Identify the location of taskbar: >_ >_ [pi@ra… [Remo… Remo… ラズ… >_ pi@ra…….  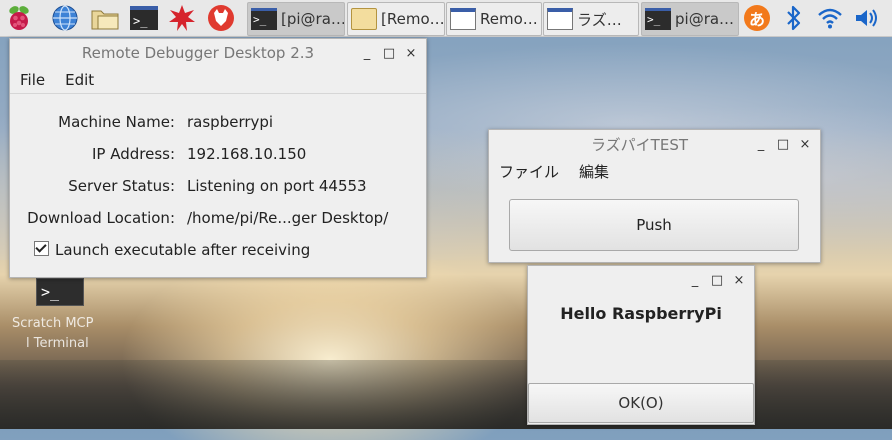
(446, 18).